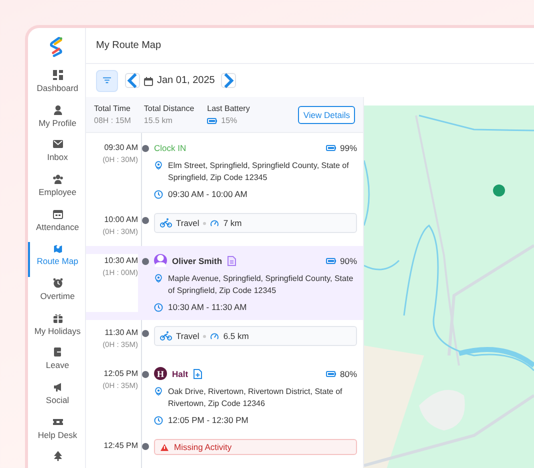 The height and width of the screenshot is (468, 534). I want to click on sidebar-item: Dashboard, so click(56, 86).